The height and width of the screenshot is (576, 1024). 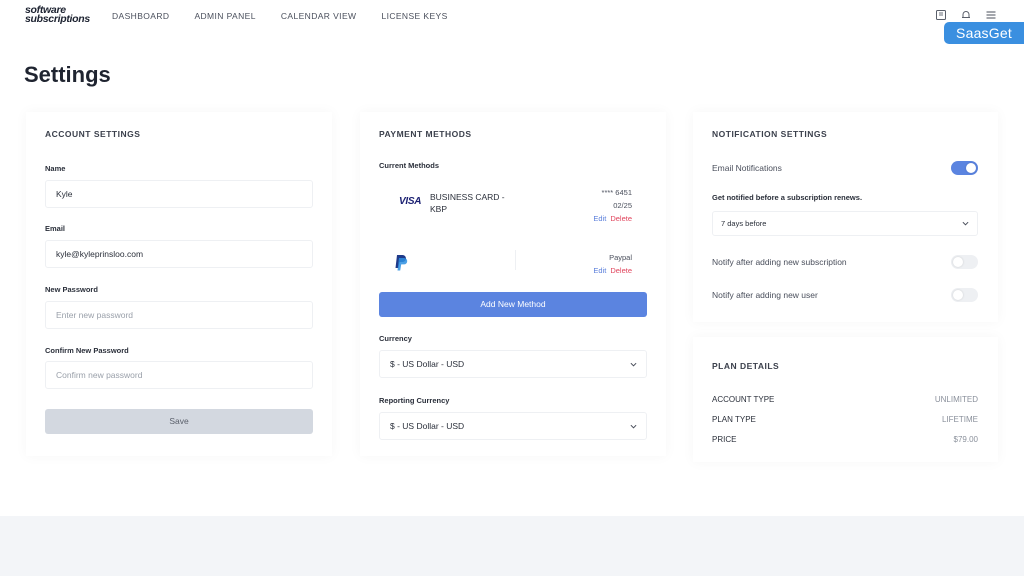 What do you see at coordinates (179, 194) in the screenshot?
I see `name-field: Kyle` at bounding box center [179, 194].